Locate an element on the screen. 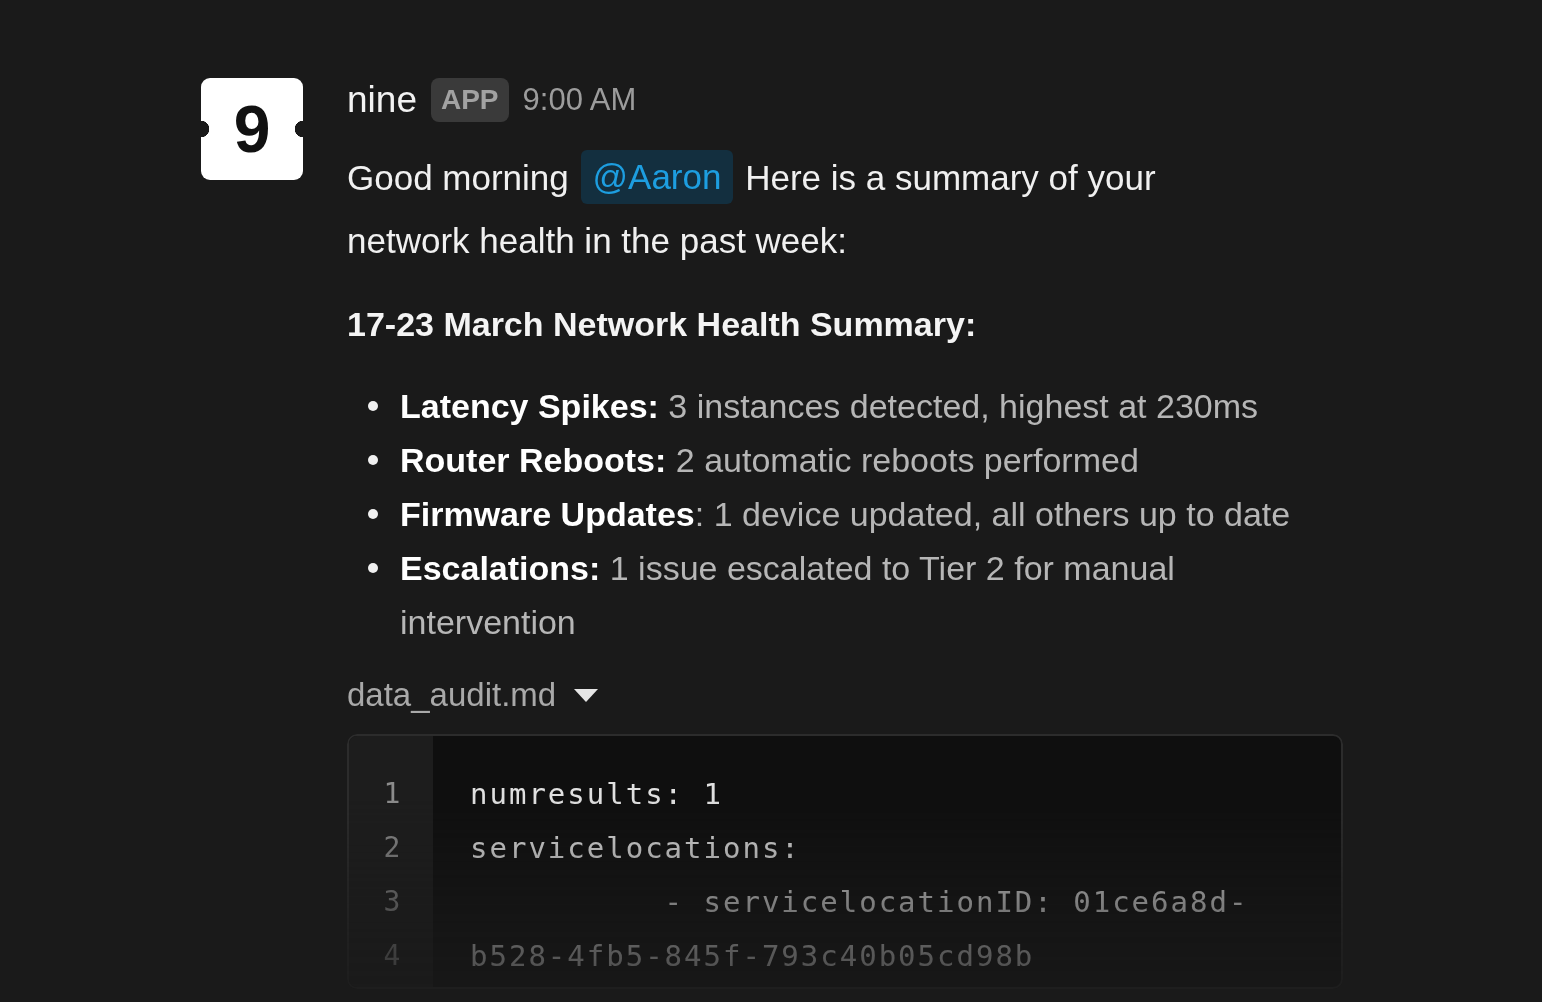 This screenshot has width=1542, height=1002. code-line: b528-4fb5-845f-793c40b05cd98b is located at coordinates (753, 956).